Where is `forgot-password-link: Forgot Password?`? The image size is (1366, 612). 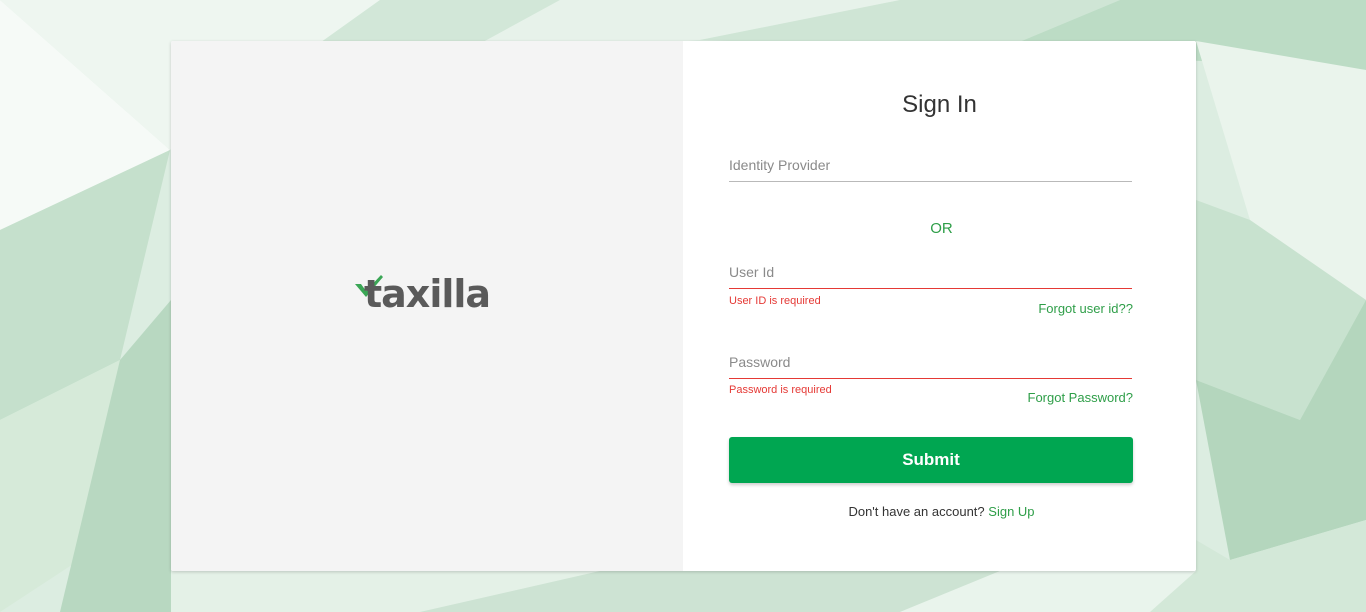 forgot-password-link: Forgot Password? is located at coordinates (1081, 397).